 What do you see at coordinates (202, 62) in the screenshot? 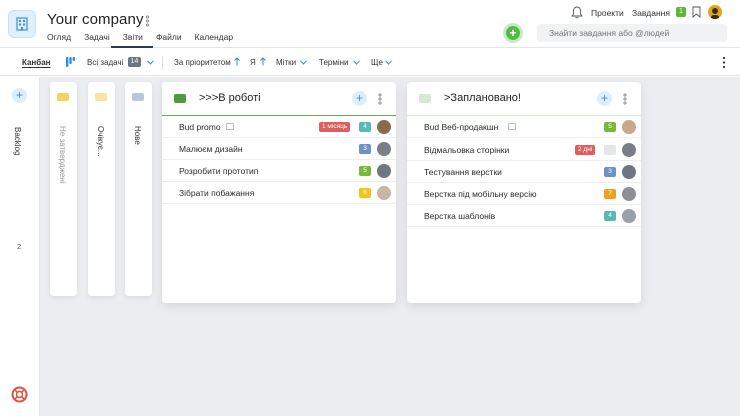
I see `priority-sort: За пріоритетом` at bounding box center [202, 62].